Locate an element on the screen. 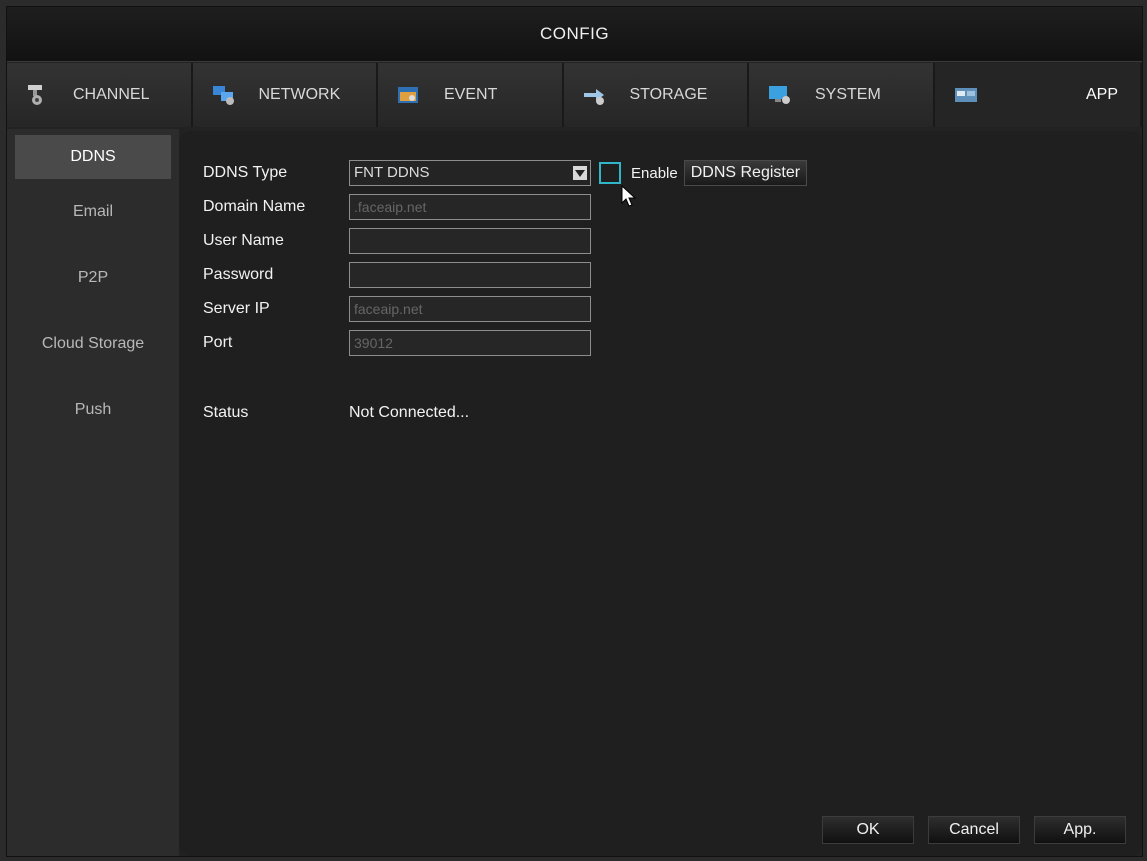 The height and width of the screenshot is (861, 1147). tab-storage: STORAGE is located at coordinates (656, 95).